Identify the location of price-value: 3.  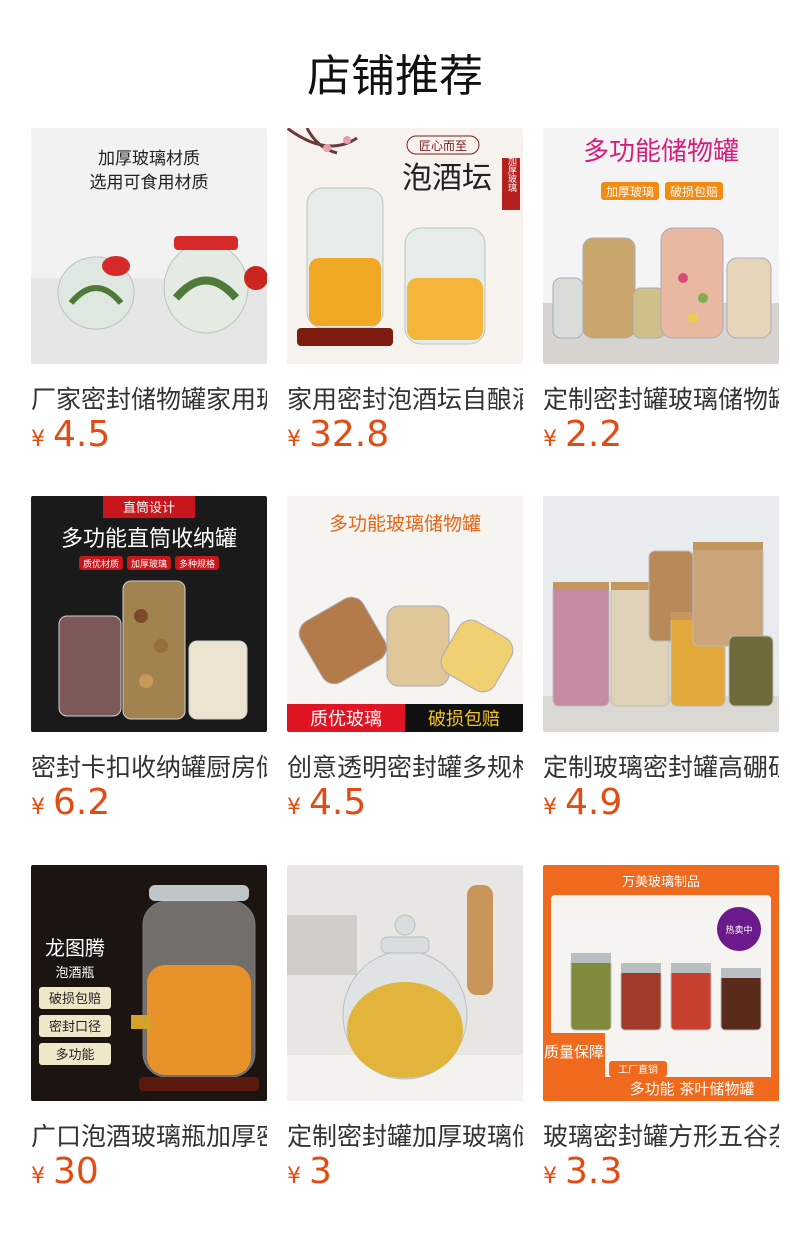
(320, 1171).